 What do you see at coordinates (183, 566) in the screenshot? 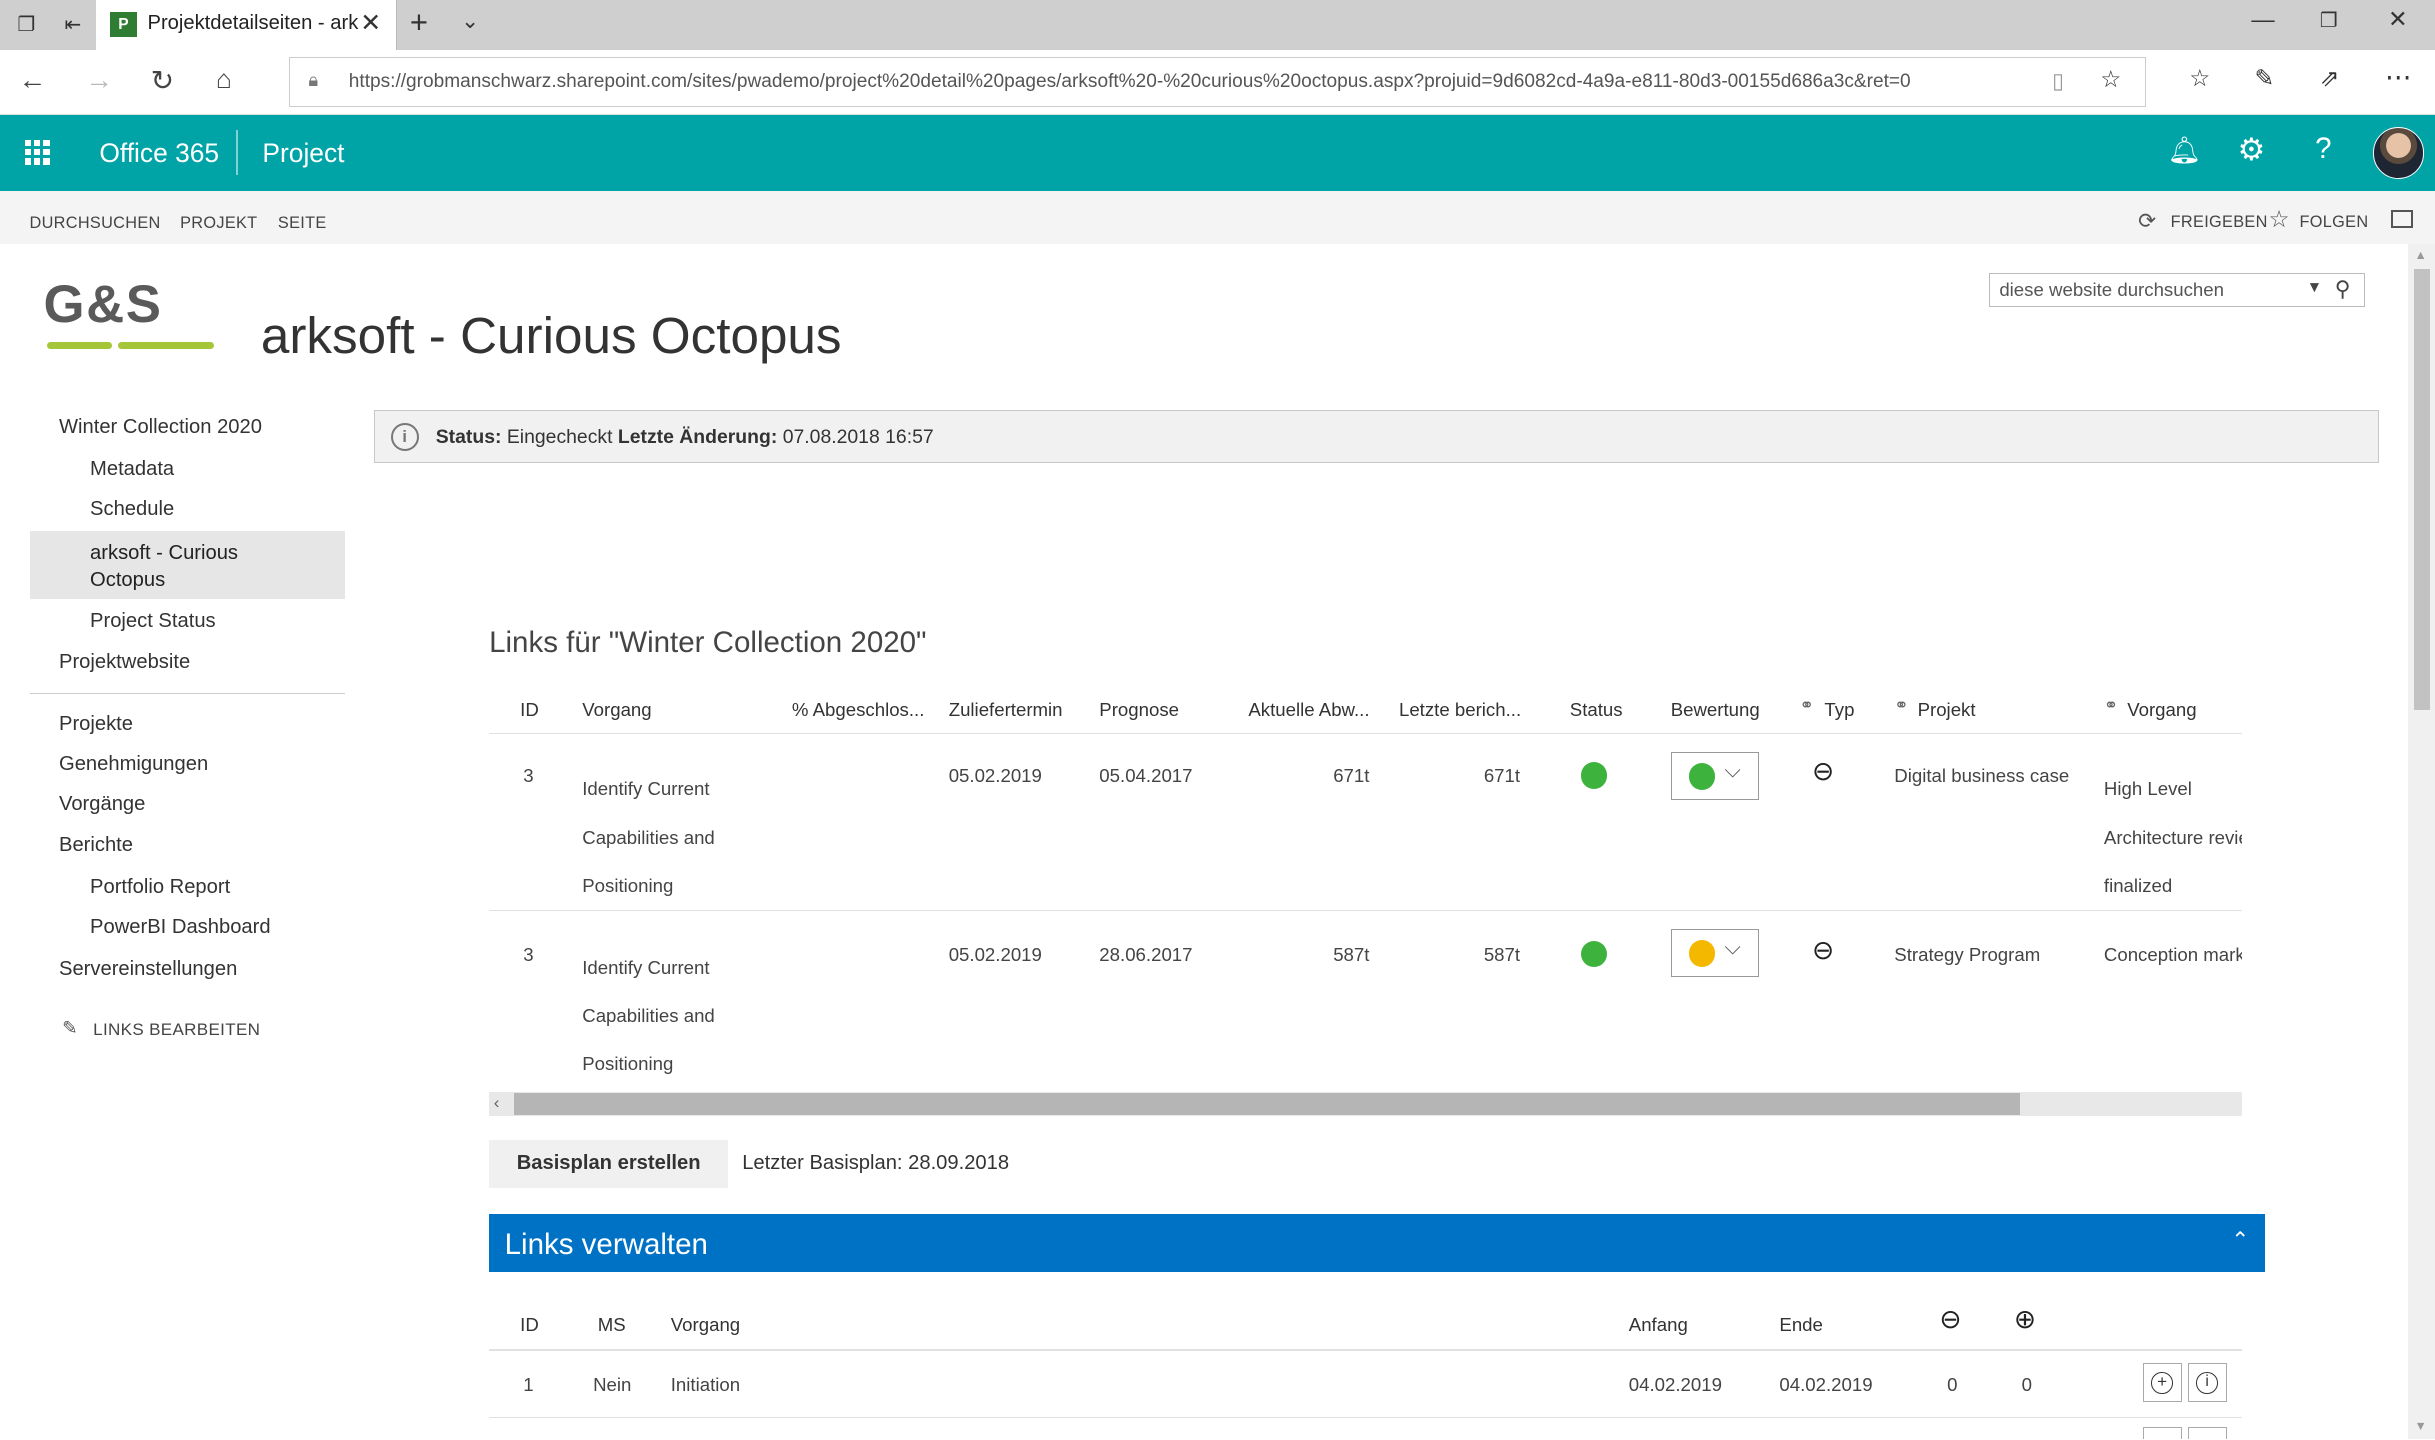
I see `nav-current-project: arksoft - Curious Octopus` at bounding box center [183, 566].